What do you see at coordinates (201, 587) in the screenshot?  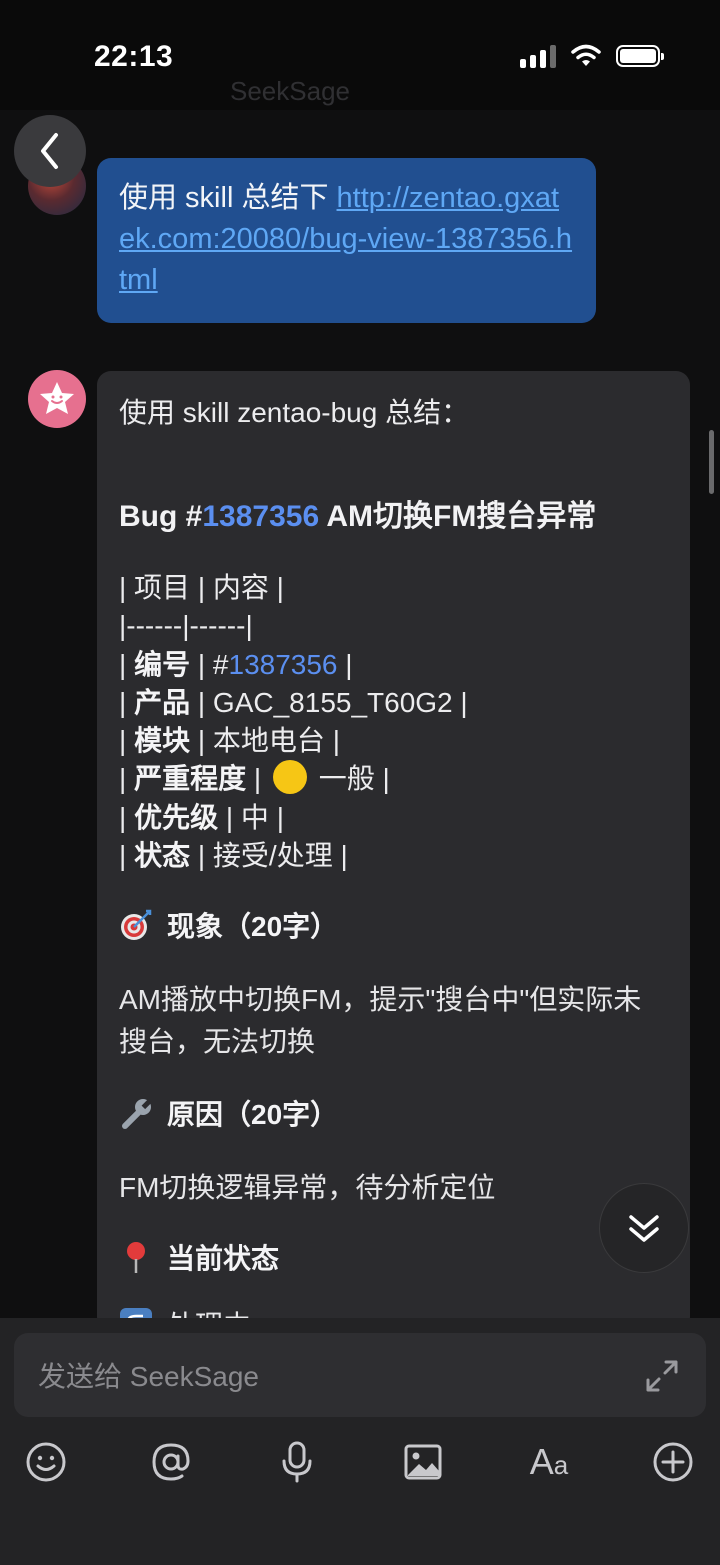 I see `table-header: | 项目 | 内容 |` at bounding box center [201, 587].